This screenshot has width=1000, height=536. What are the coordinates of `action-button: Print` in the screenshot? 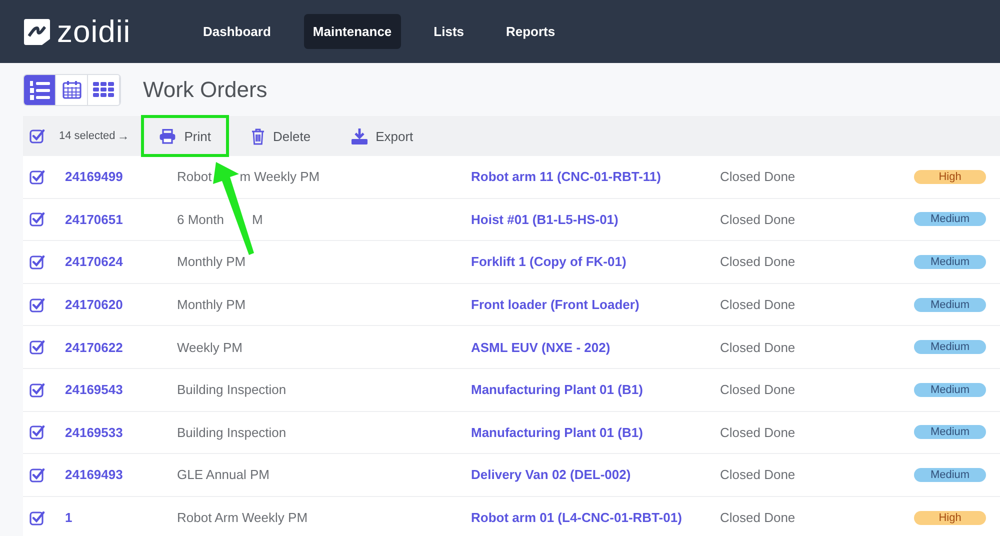 It's located at (185, 136).